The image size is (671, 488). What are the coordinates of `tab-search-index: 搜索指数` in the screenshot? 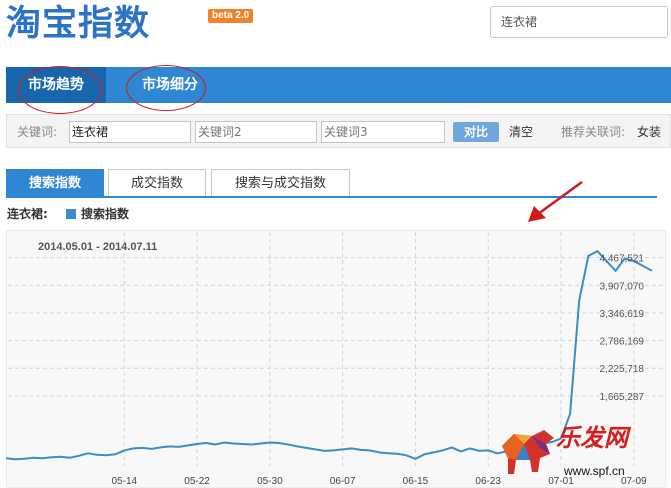 It's located at (55, 183).